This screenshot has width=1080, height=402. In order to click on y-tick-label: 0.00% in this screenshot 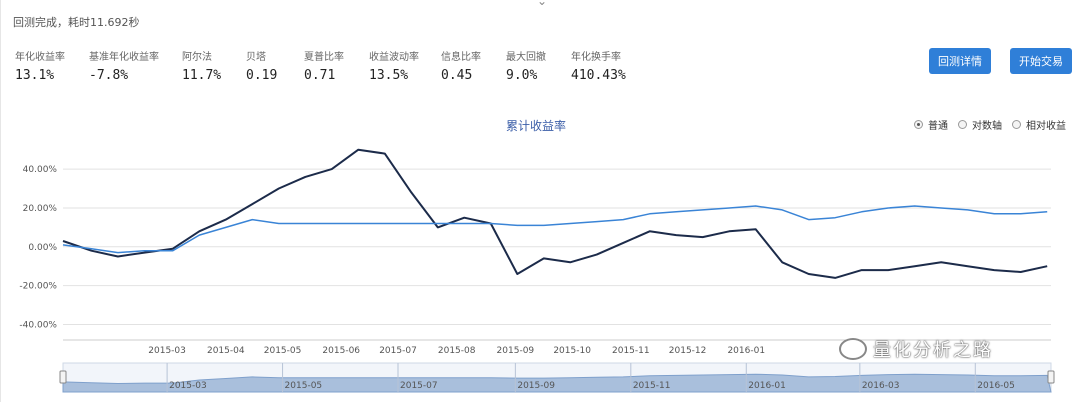, I will do `click(42, 248)`.